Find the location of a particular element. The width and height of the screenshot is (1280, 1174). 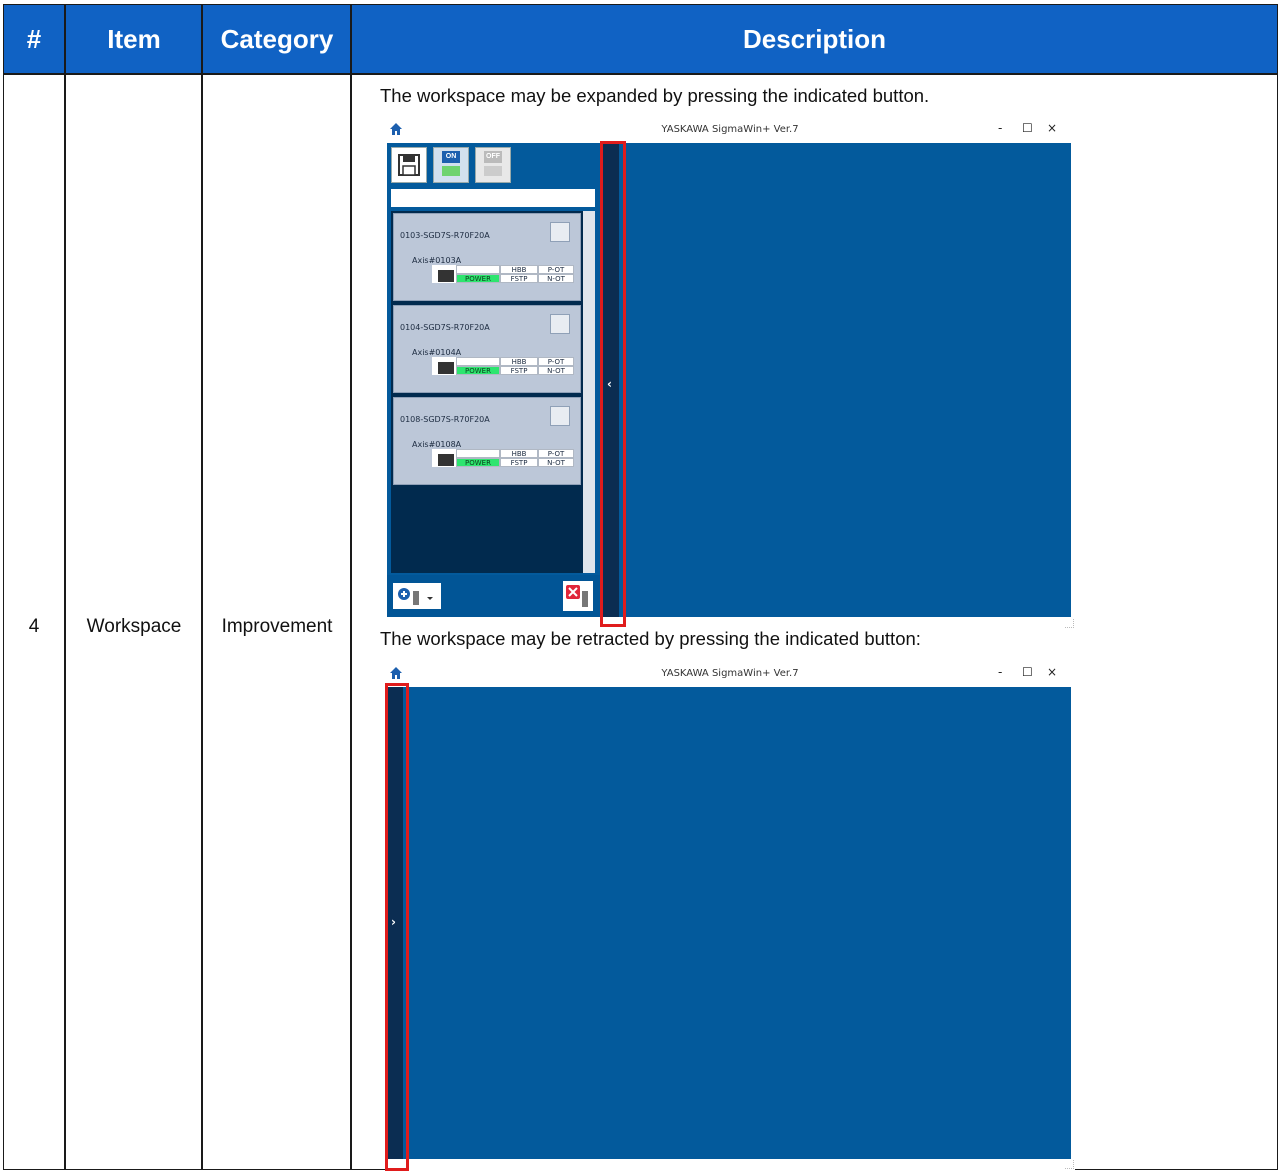

device-name: 0104-SGD7S-R70F20A is located at coordinates (445, 327).